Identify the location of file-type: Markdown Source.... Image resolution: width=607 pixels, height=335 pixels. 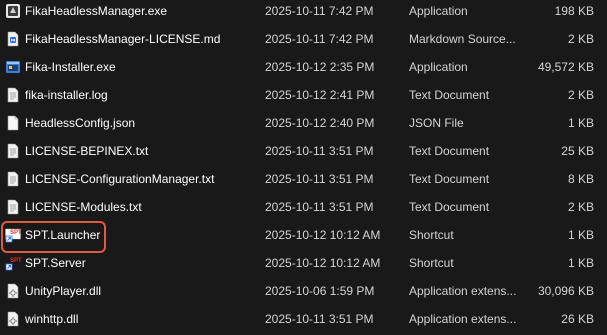
(462, 39).